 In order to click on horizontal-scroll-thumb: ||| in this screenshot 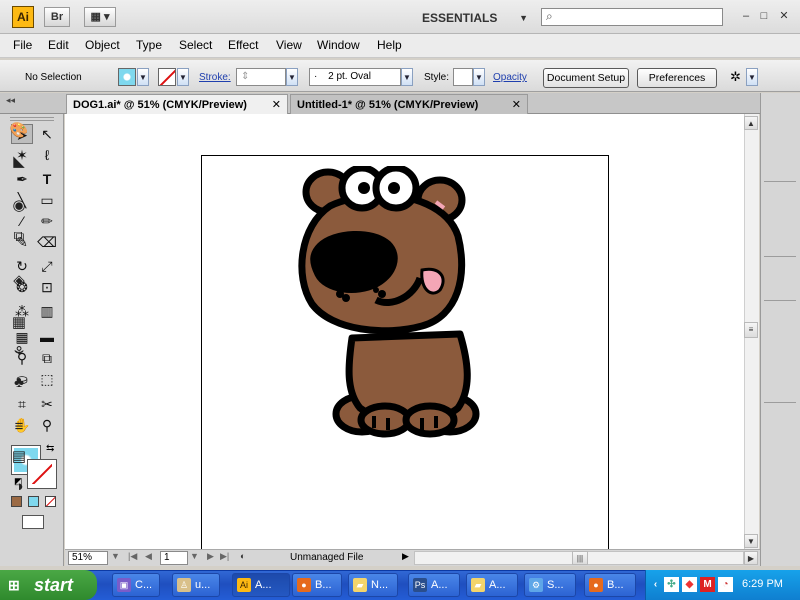, I will do `click(580, 558)`.